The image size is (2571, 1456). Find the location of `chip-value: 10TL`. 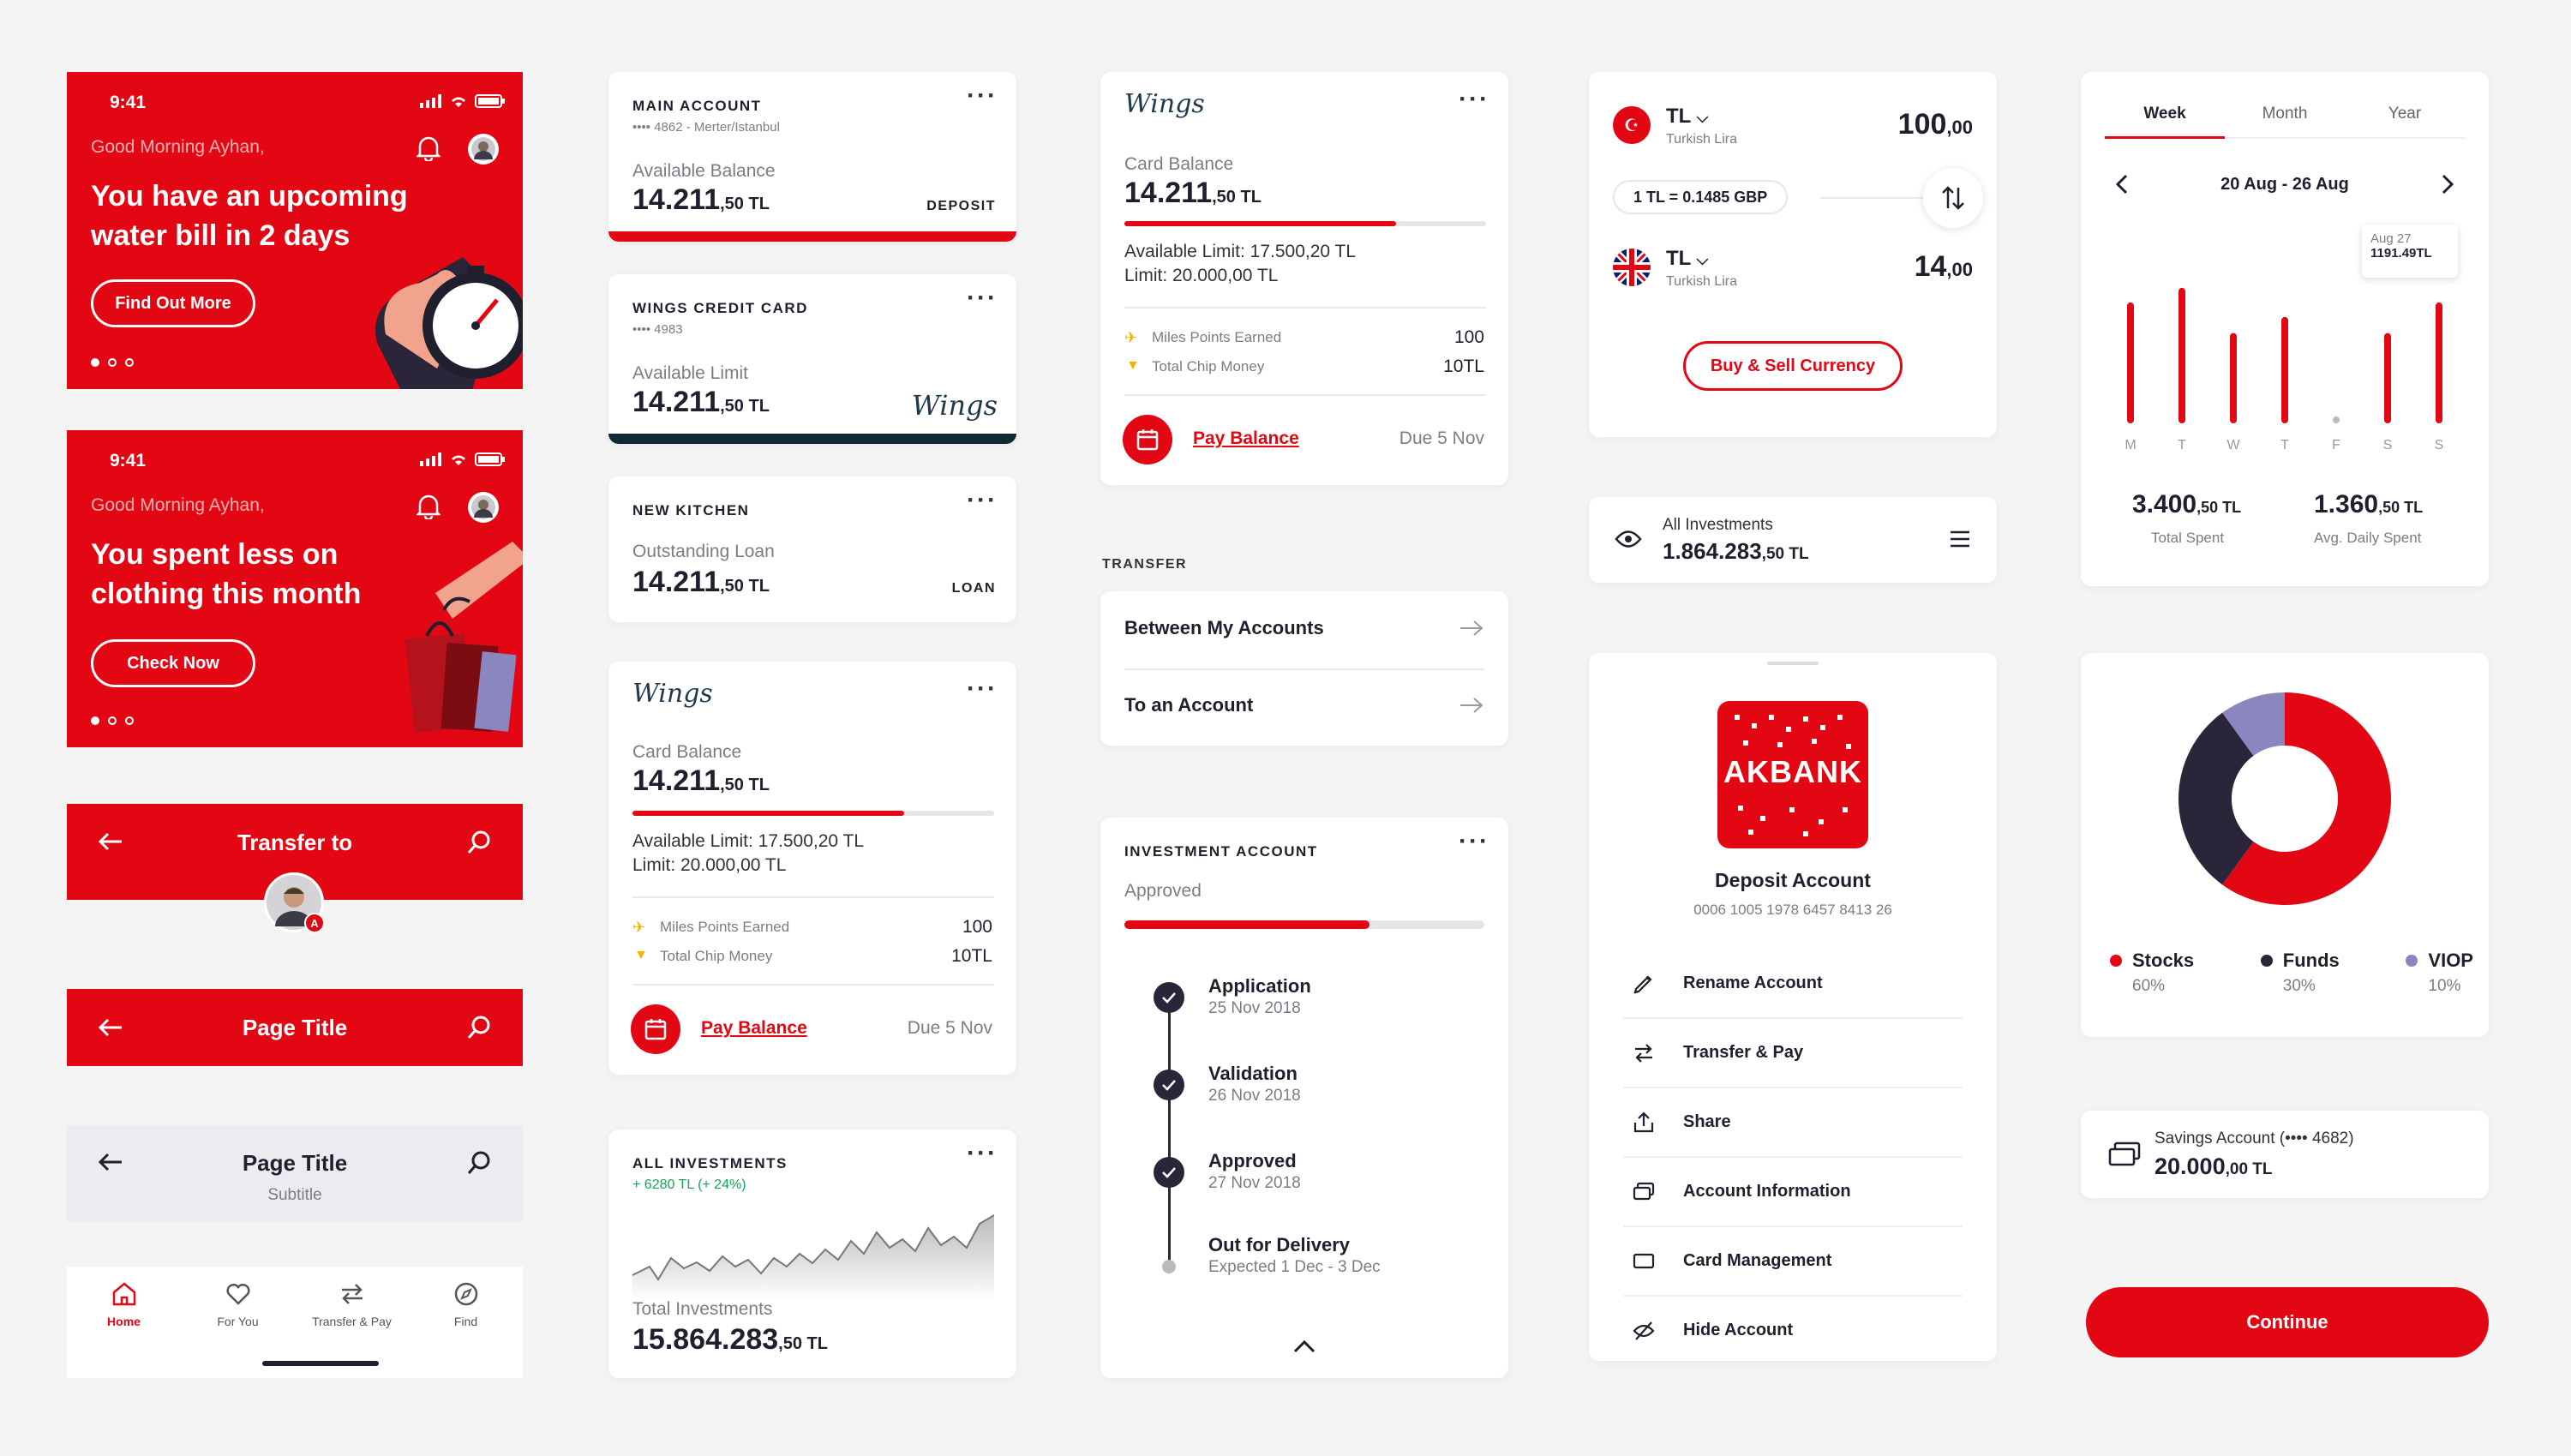

chip-value: 10TL is located at coordinates (971, 956).